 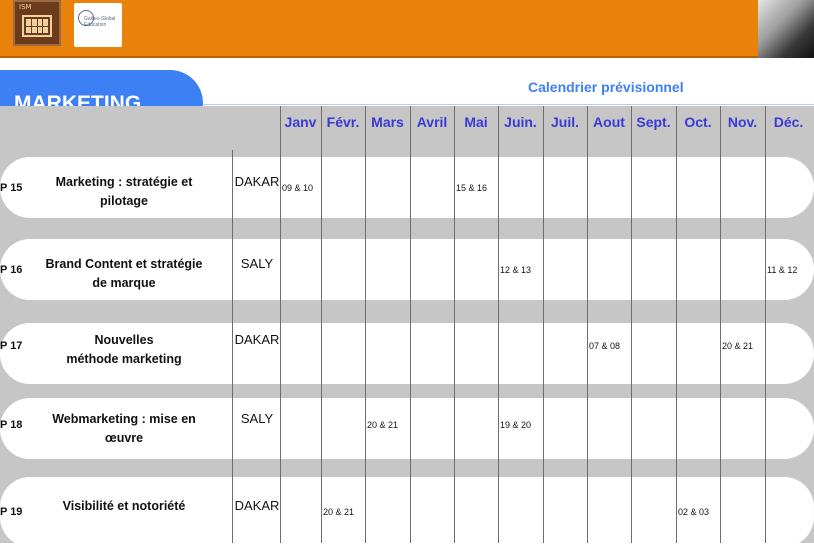 I want to click on building-icon, so click(x=37, y=26).